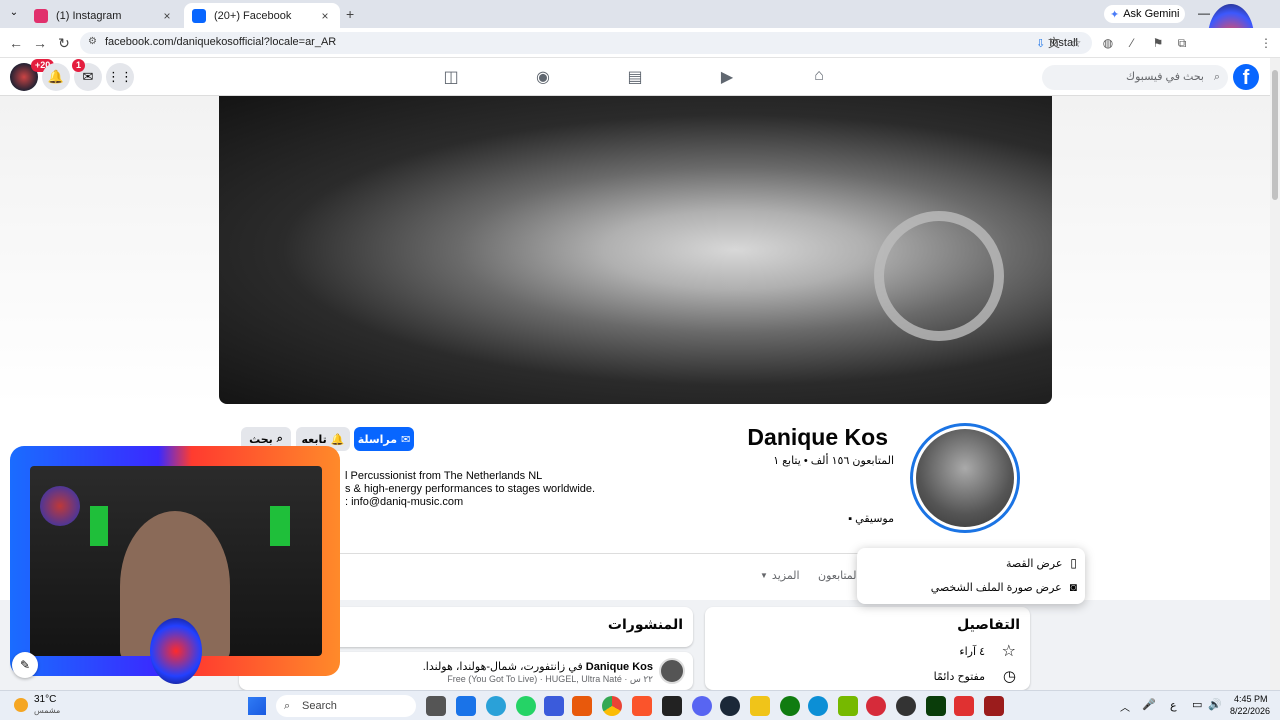 This screenshot has width=1280, height=720. What do you see at coordinates (1125, 706) in the screenshot?
I see `chevron-up-icon: ︿` at bounding box center [1125, 706].